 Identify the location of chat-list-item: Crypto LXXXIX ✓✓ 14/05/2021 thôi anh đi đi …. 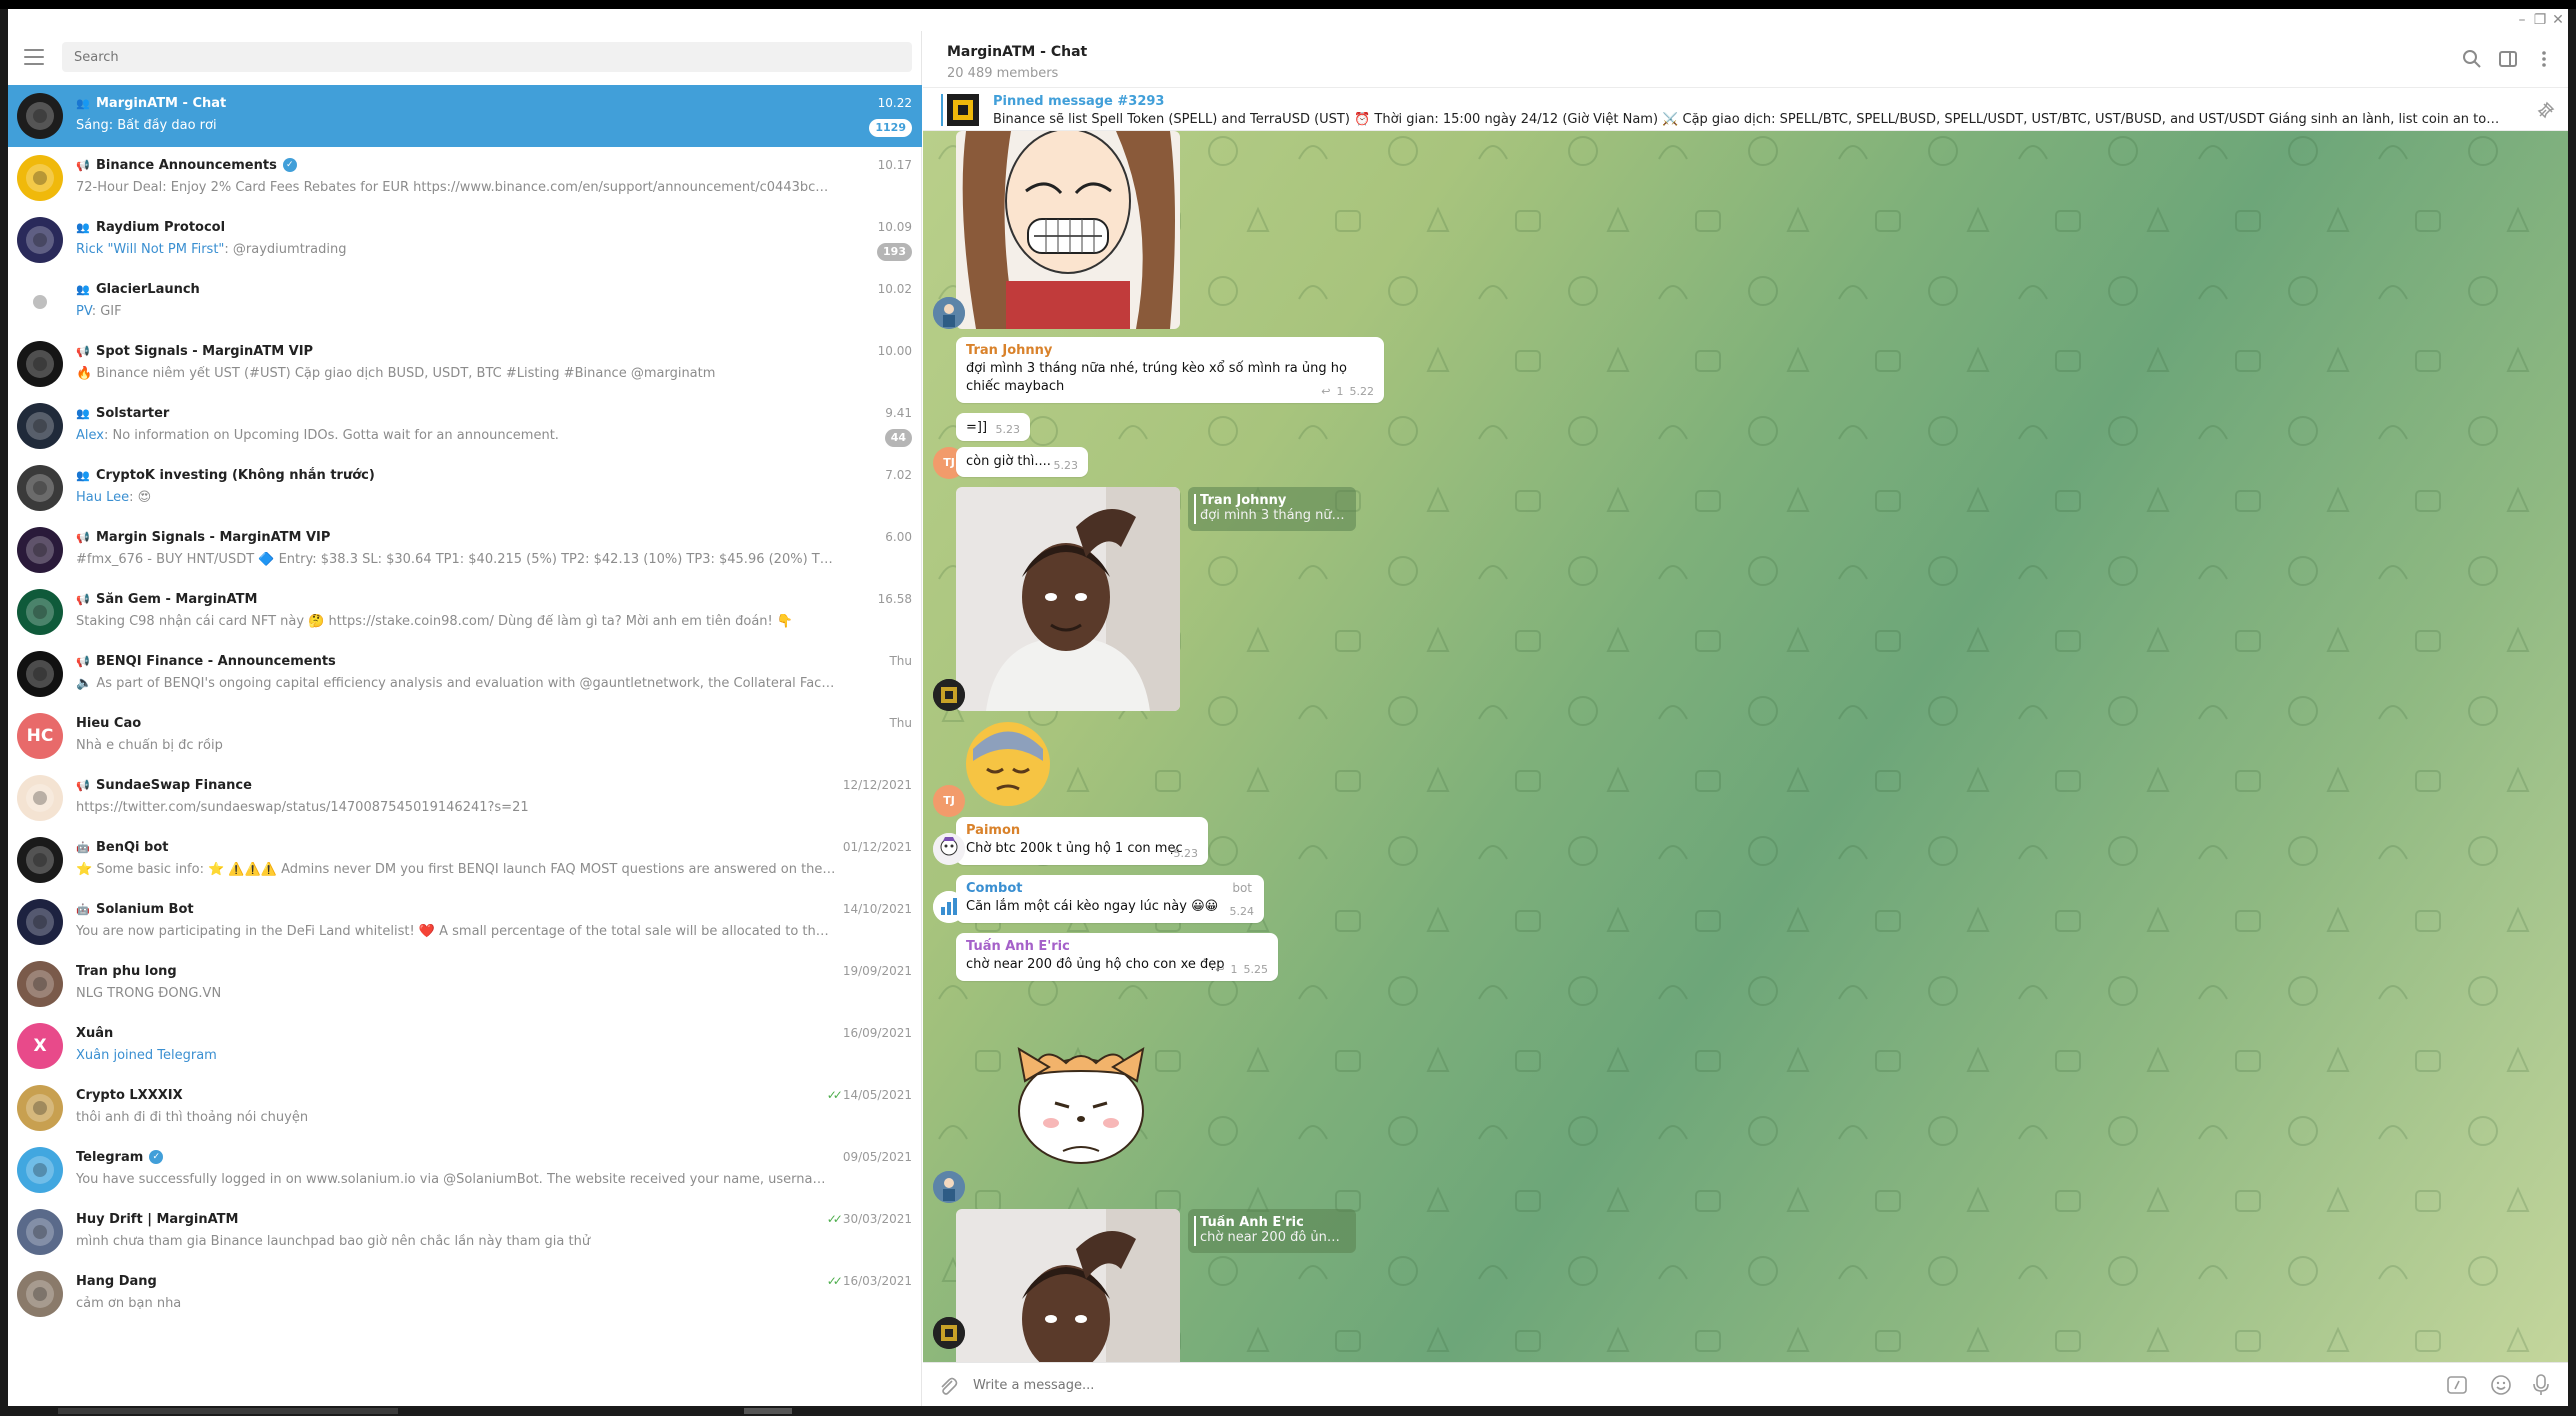
(465, 1108).